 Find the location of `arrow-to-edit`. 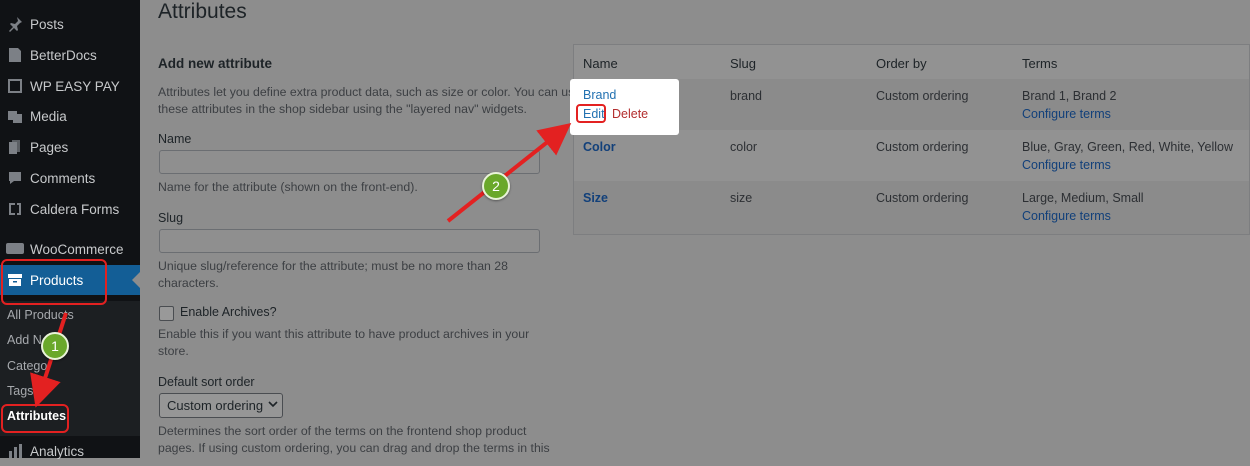

arrow-to-edit is located at coordinates (509, 173).